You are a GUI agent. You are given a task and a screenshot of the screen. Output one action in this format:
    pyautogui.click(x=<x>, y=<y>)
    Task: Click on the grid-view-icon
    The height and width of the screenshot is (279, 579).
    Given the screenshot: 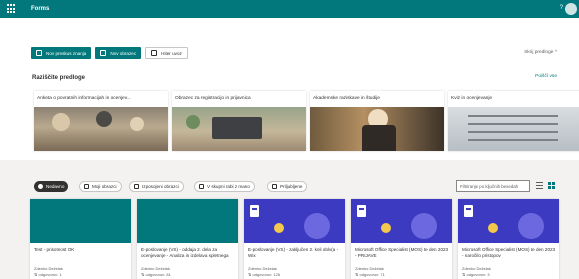 What is the action you would take?
    pyautogui.click(x=551, y=185)
    